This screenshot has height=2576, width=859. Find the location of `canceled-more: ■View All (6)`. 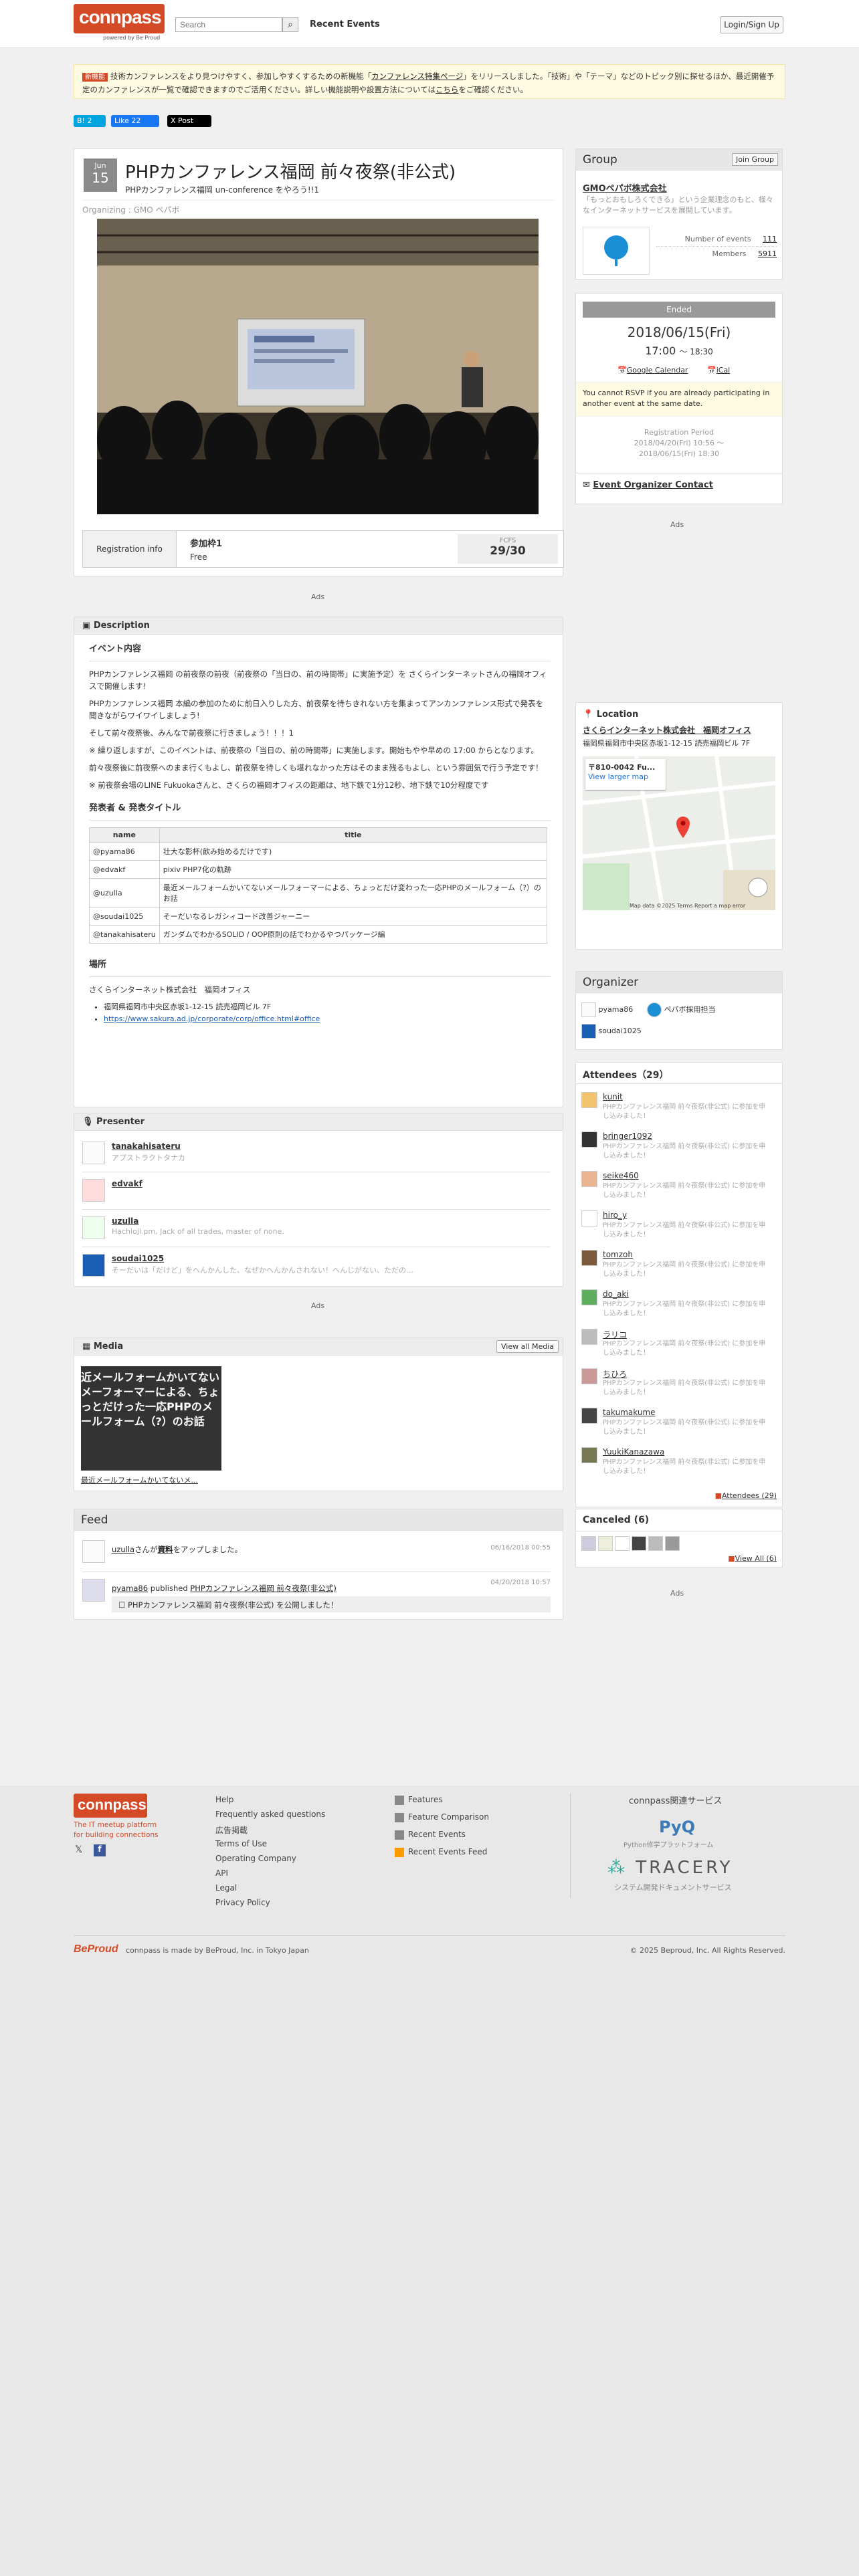

canceled-more: ■View All (6) is located at coordinates (752, 1559).